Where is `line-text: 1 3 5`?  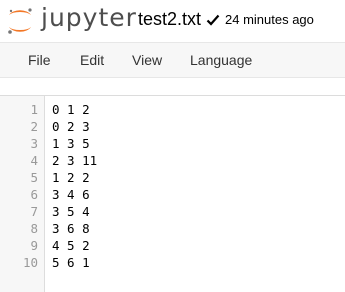
line-text: 1 3 5 is located at coordinates (71, 143).